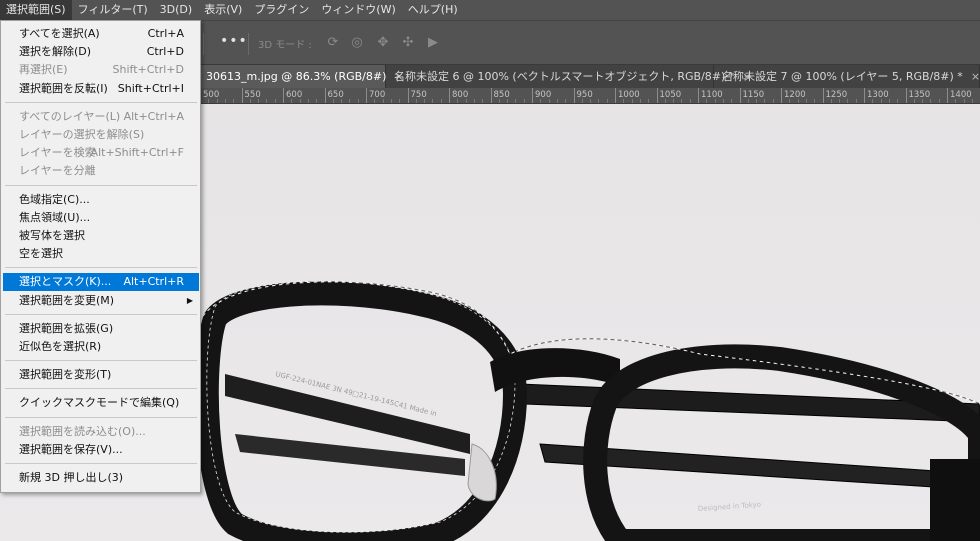 The width and height of the screenshot is (980, 541). What do you see at coordinates (281, 10) in the screenshot?
I see `menu-item-4: プラグイン` at bounding box center [281, 10].